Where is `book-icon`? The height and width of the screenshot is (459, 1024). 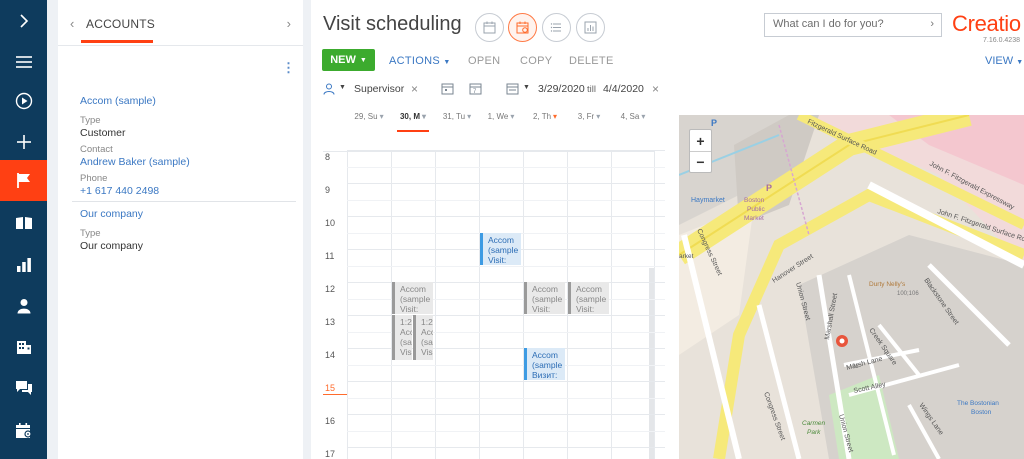 book-icon is located at coordinates (24, 223).